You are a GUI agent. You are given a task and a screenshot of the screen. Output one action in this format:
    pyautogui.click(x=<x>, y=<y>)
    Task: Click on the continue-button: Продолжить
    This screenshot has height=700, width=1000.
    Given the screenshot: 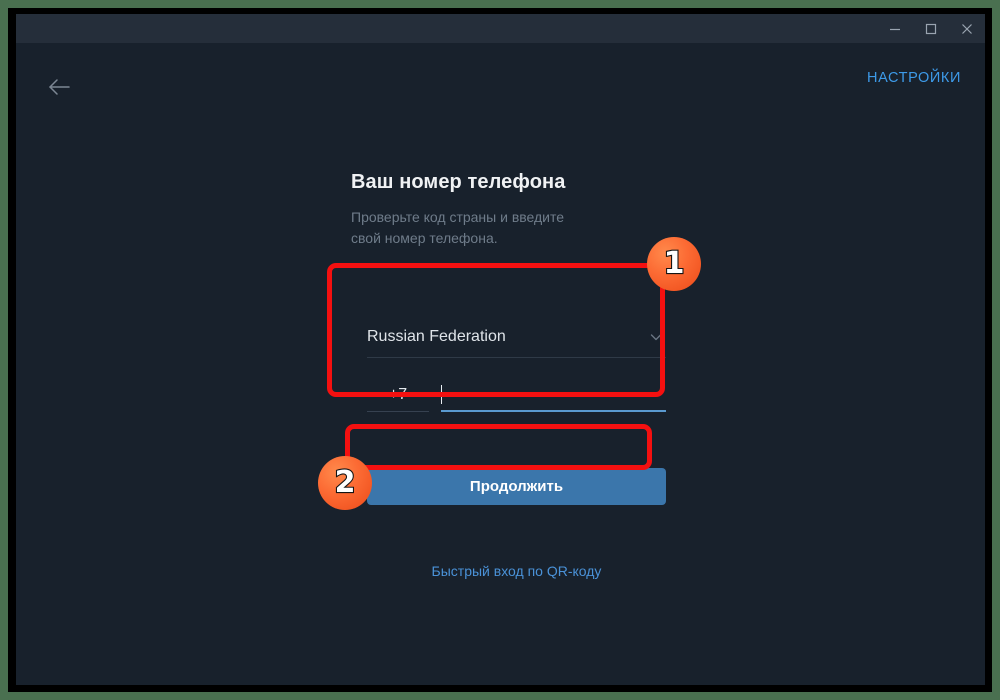 What is the action you would take?
    pyautogui.click(x=516, y=486)
    